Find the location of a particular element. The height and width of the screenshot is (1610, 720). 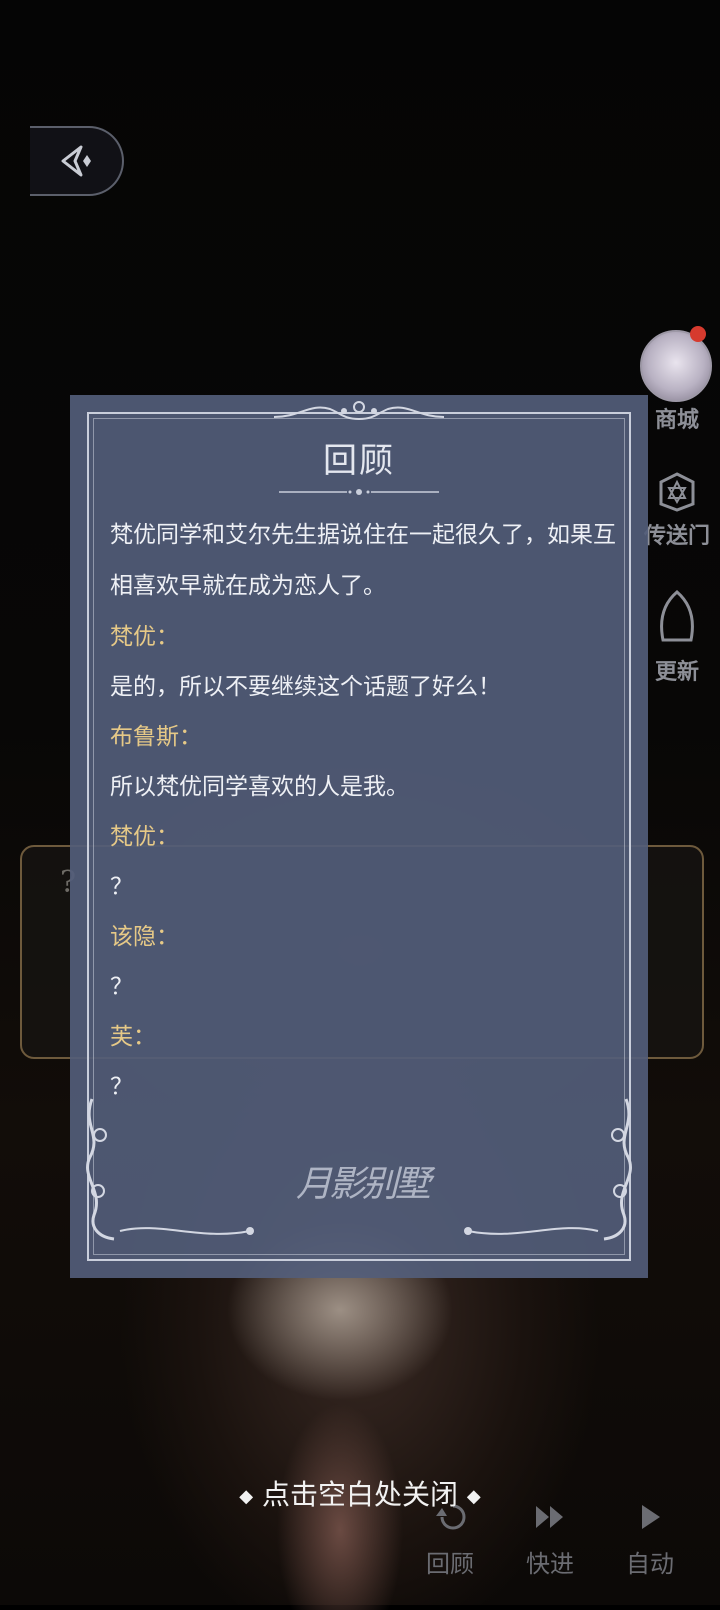

log-line: 是的，所以不要继续这个话题了好么！ is located at coordinates (305, 687).